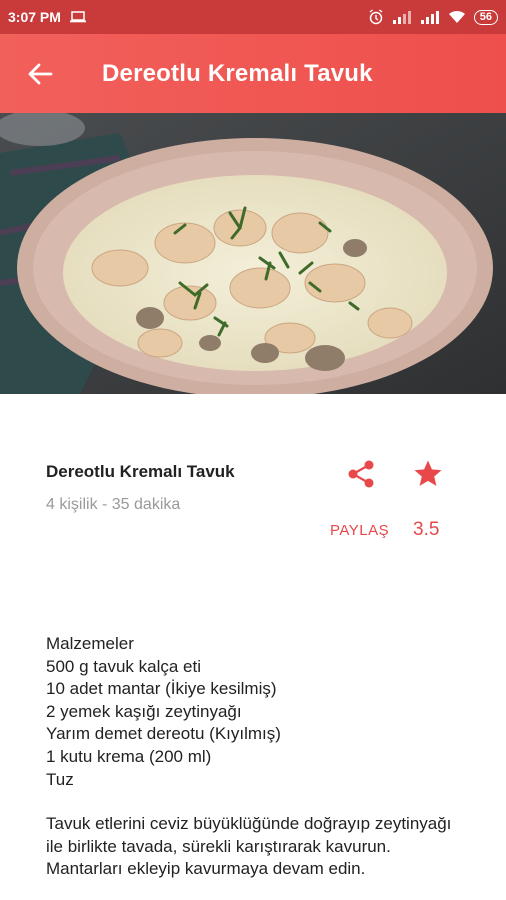  What do you see at coordinates (401, 17) in the screenshot?
I see `signal-icon` at bounding box center [401, 17].